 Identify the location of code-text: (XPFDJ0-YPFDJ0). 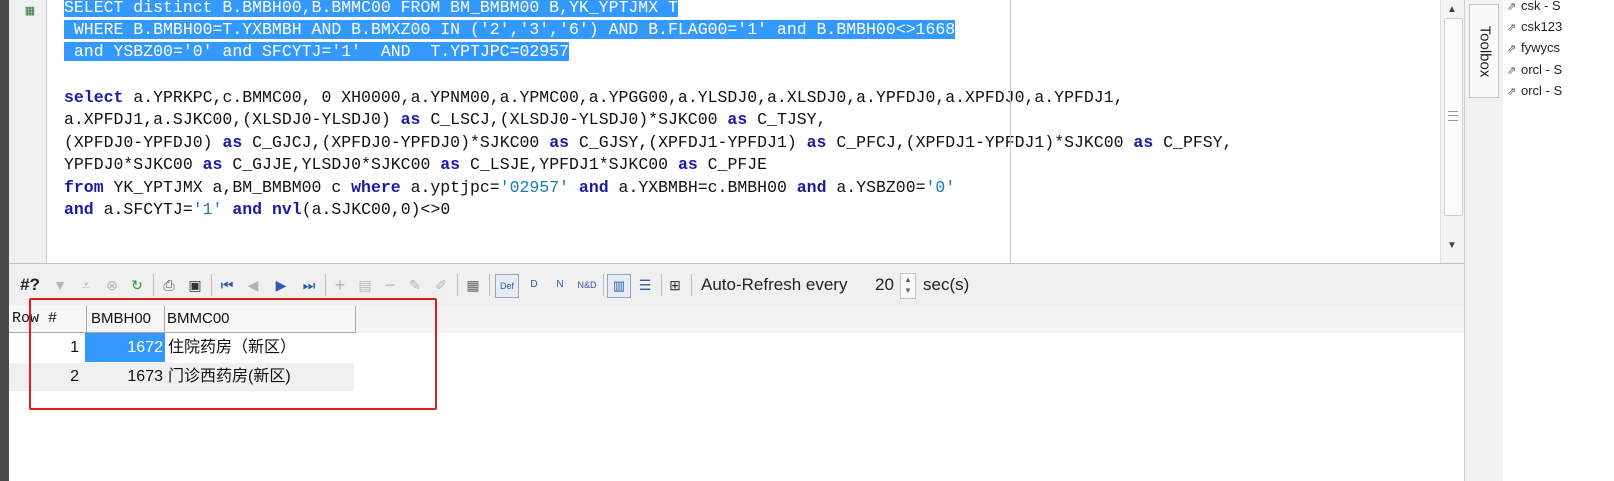
(143, 142).